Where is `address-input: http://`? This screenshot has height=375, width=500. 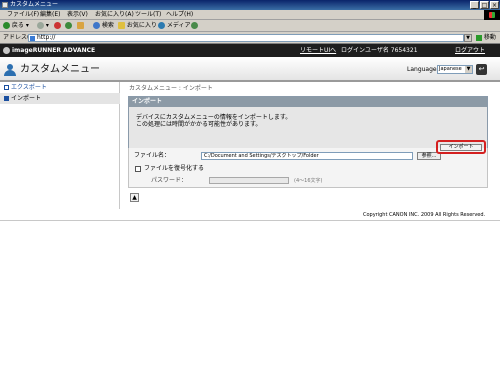
address-input: http:// is located at coordinates (246, 38).